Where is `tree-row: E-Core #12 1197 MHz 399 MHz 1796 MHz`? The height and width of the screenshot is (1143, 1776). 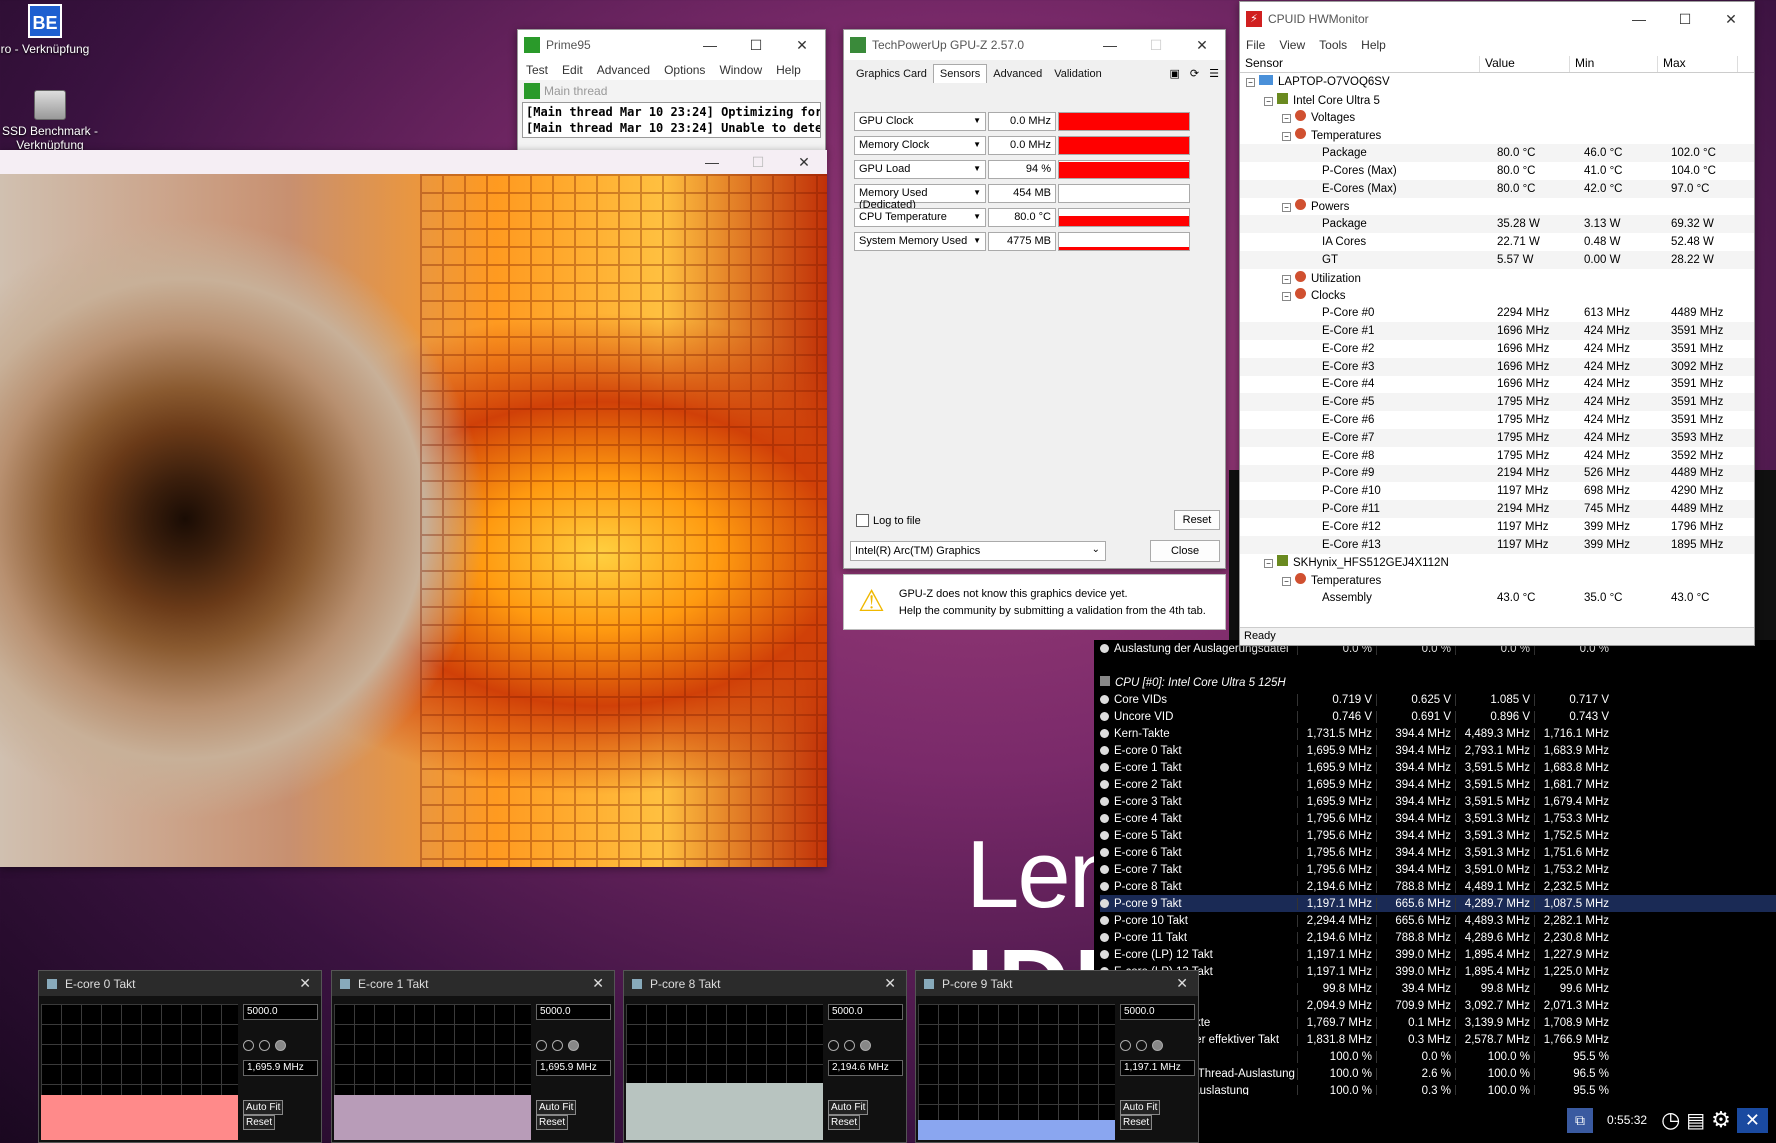 tree-row: E-Core #12 1197 MHz 399 MHz 1796 MHz is located at coordinates (1497, 527).